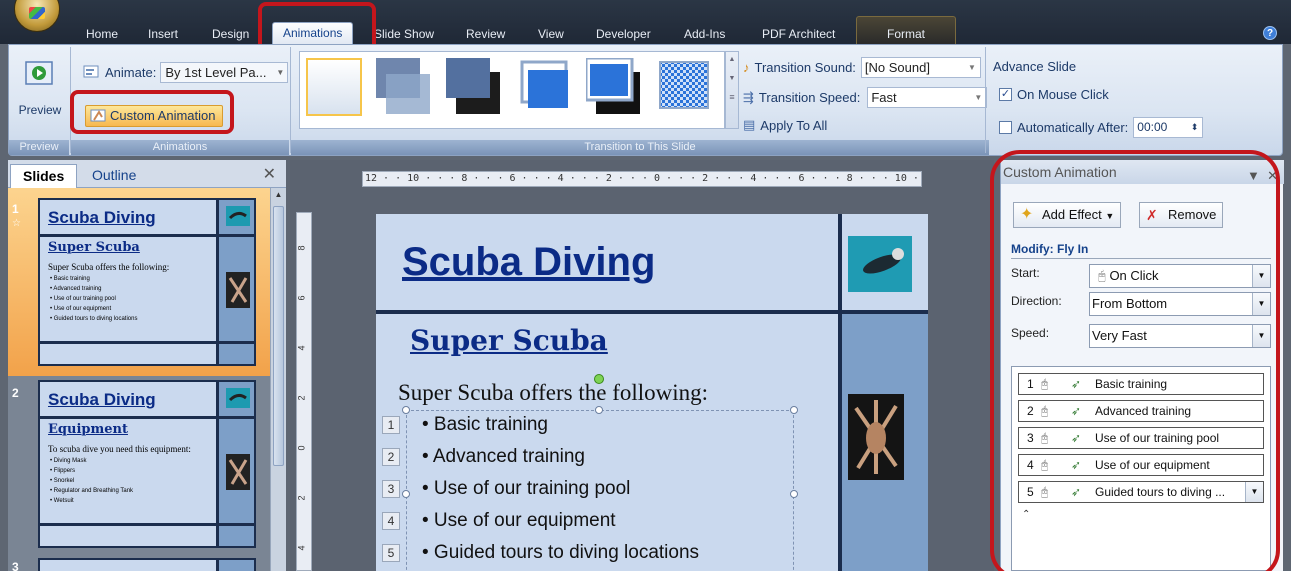 Image resolution: width=1291 pixels, height=571 pixels. Describe the element at coordinates (526, 488) in the screenshot. I see `slide-bullet: • Use of our training pool` at that location.